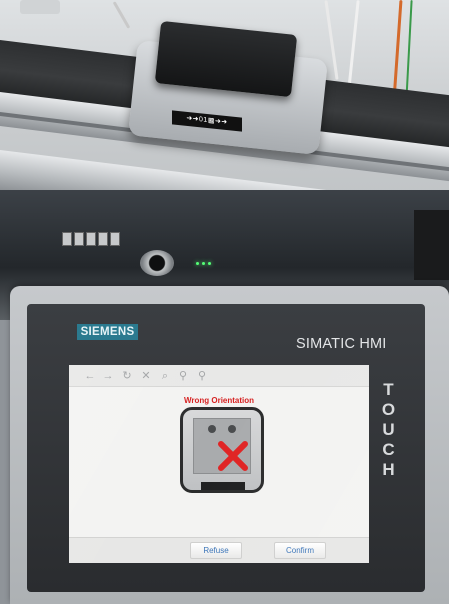 The width and height of the screenshot is (449, 604). What do you see at coordinates (165, 376) in the screenshot?
I see `zoom-icon: ⌕` at bounding box center [165, 376].